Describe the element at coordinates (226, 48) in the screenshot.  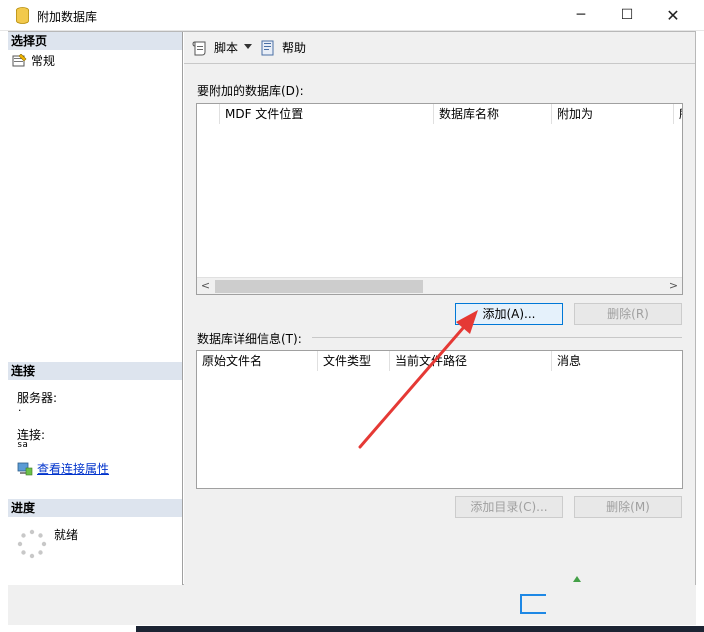
I see `script-label: 脚本` at that location.